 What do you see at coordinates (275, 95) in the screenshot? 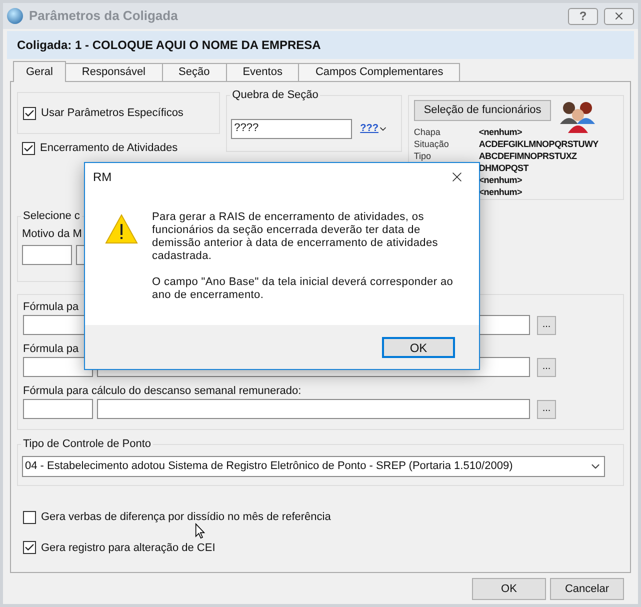
I see `group-legend: Quebra de Seção` at bounding box center [275, 95].